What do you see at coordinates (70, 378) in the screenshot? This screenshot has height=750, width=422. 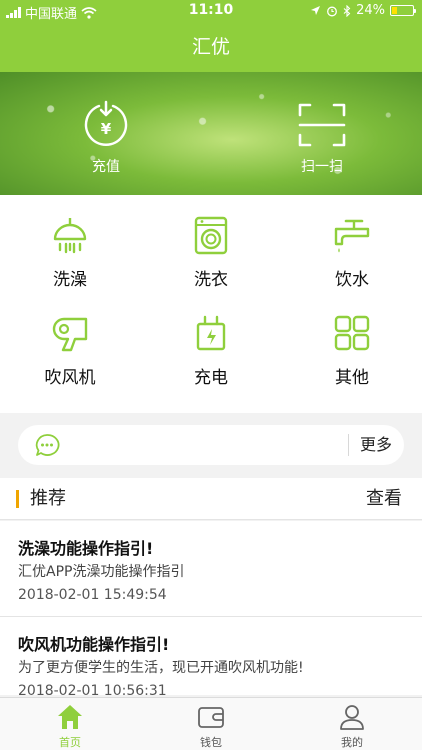 I see `service-label: 吹风机` at bounding box center [70, 378].